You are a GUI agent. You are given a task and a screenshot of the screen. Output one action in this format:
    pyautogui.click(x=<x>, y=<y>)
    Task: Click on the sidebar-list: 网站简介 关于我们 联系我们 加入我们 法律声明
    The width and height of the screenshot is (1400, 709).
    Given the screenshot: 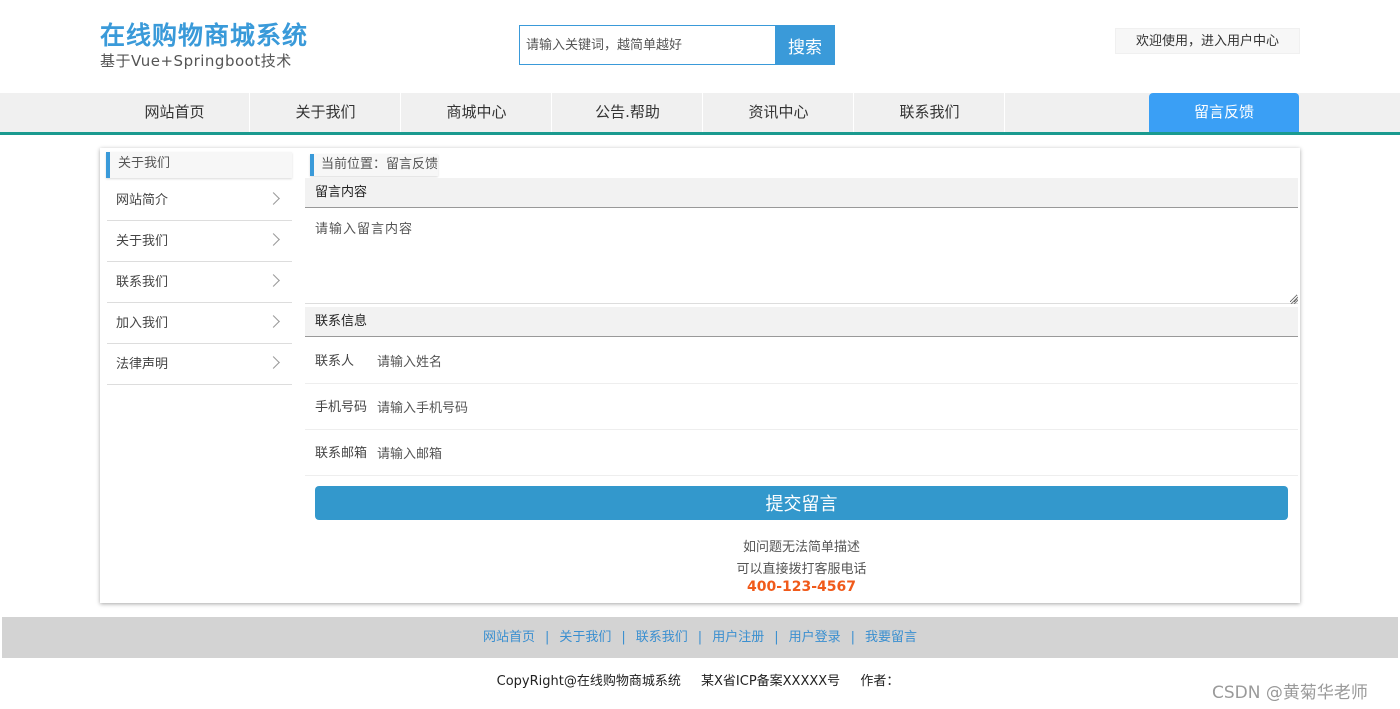 What is the action you would take?
    pyautogui.click(x=199, y=282)
    